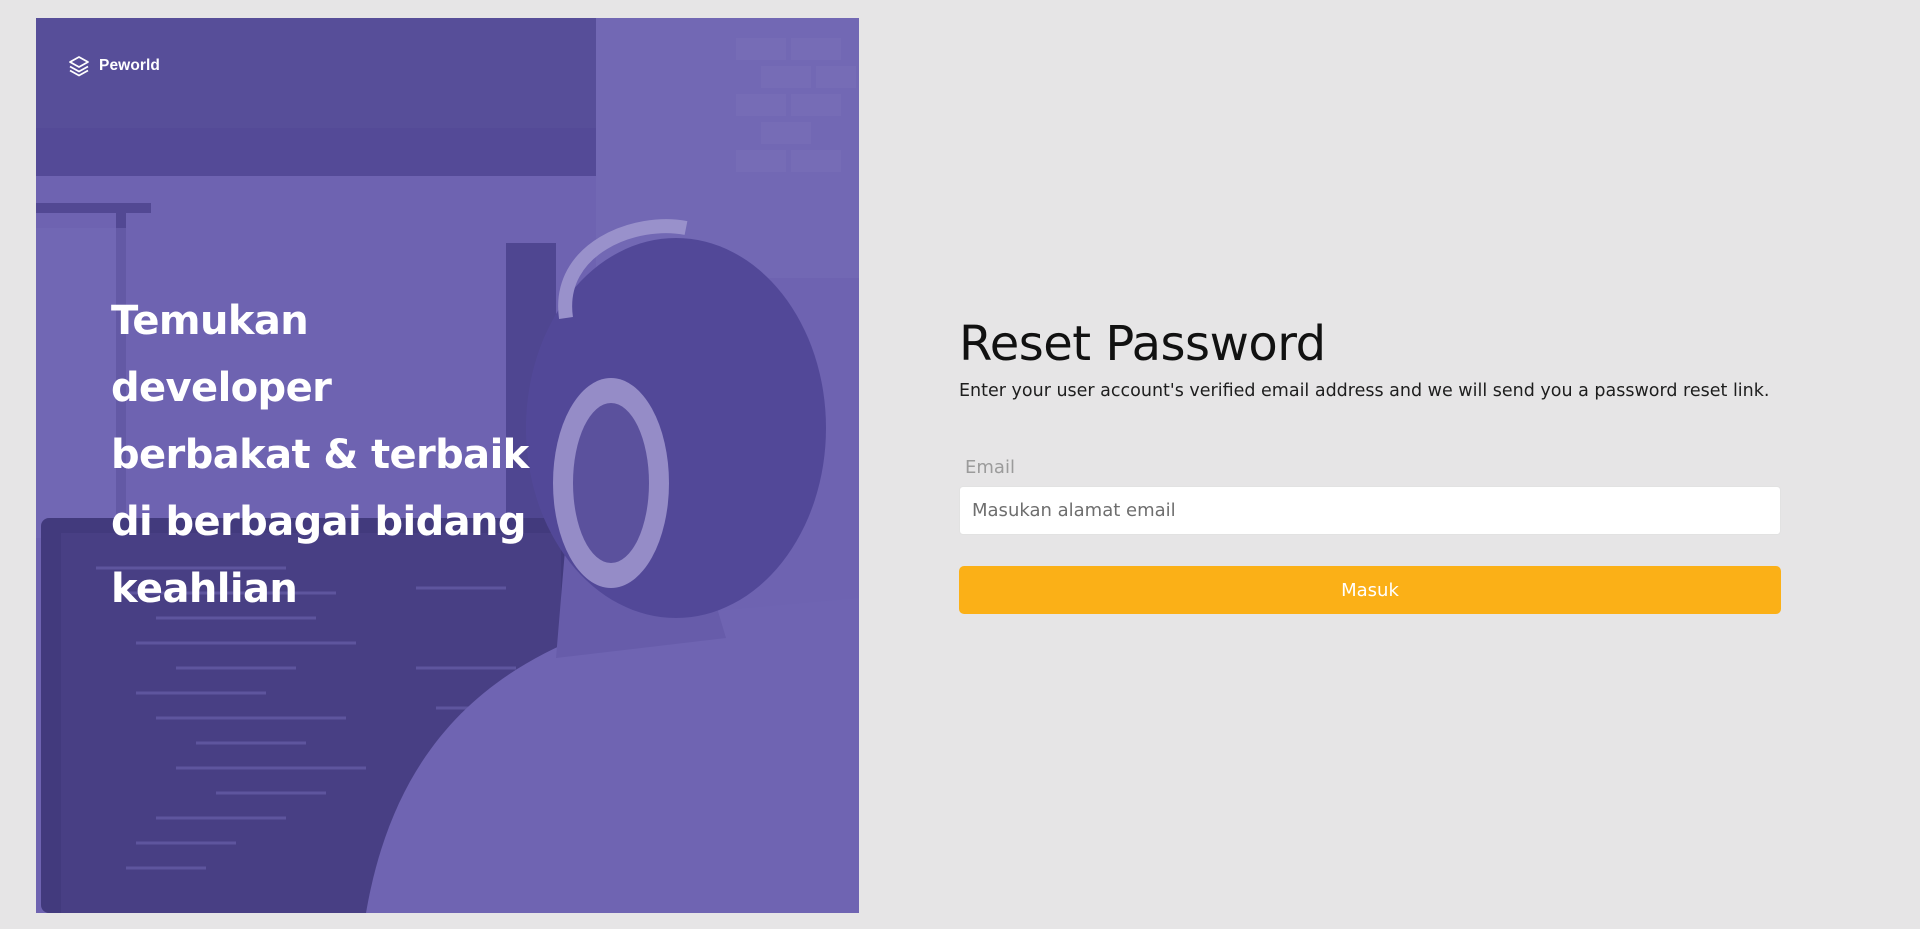 The height and width of the screenshot is (929, 1920). Describe the element at coordinates (204, 589) in the screenshot. I see `tagline-line: keahlian` at that location.